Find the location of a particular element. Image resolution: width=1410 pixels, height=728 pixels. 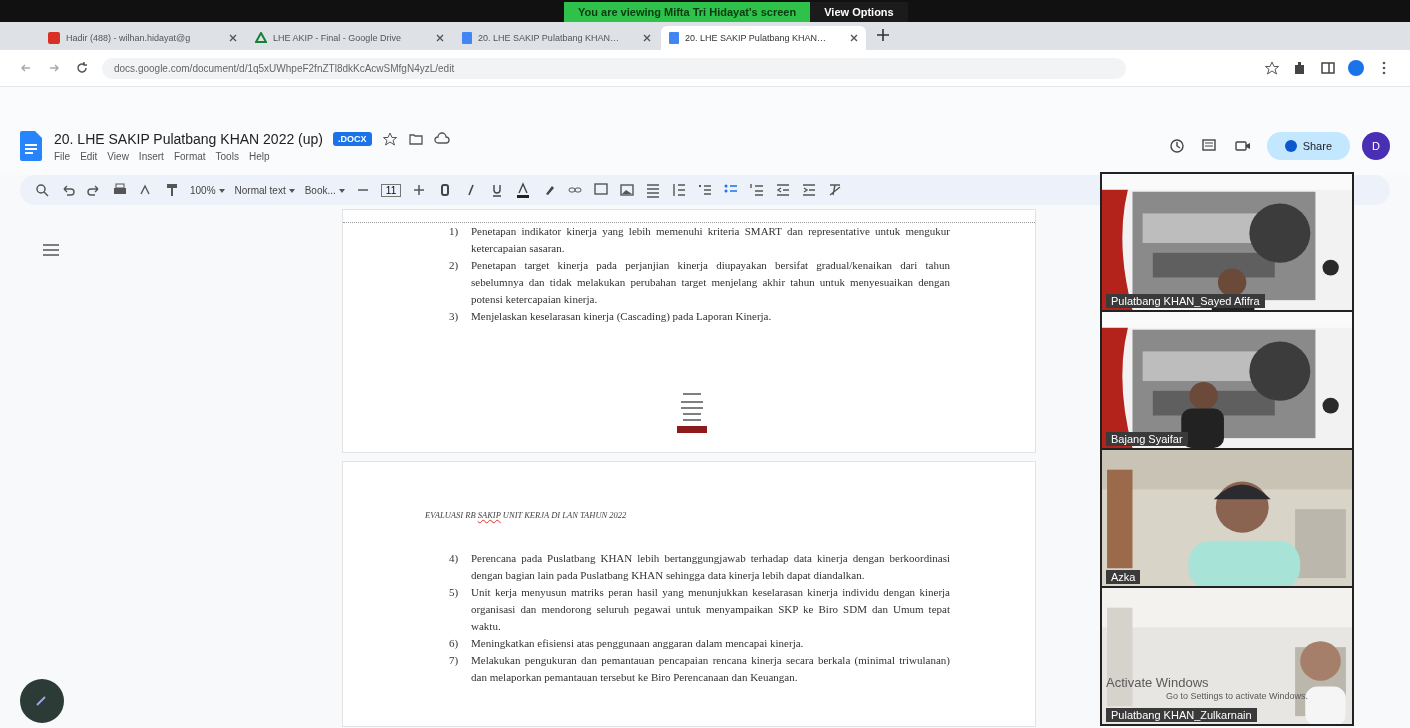

paragraph: Meningkatkan efisiensi atas penggunaan anggaran dalam mencapai kinerja. is located at coordinates (638, 643).